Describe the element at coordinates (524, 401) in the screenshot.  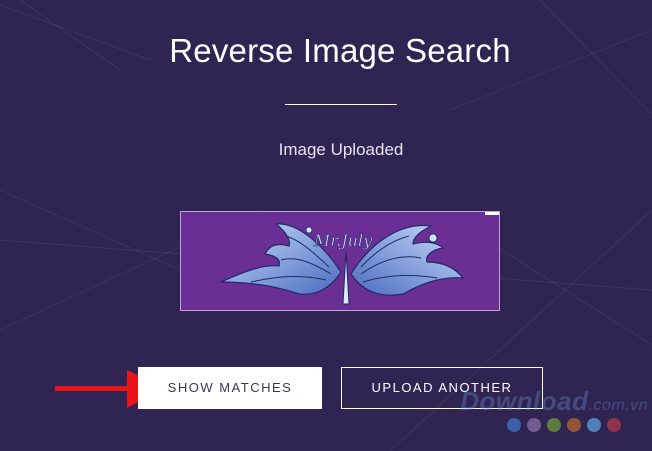
I see `watermark-text: Download` at that location.